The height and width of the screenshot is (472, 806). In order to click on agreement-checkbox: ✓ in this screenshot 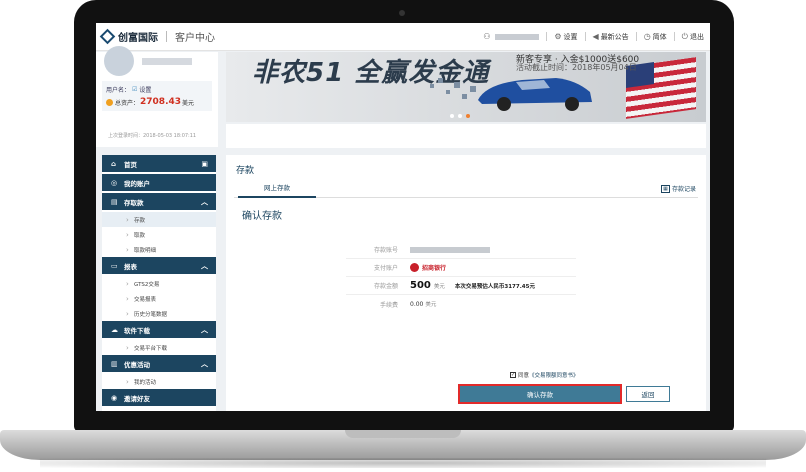, I will do `click(513, 375)`.